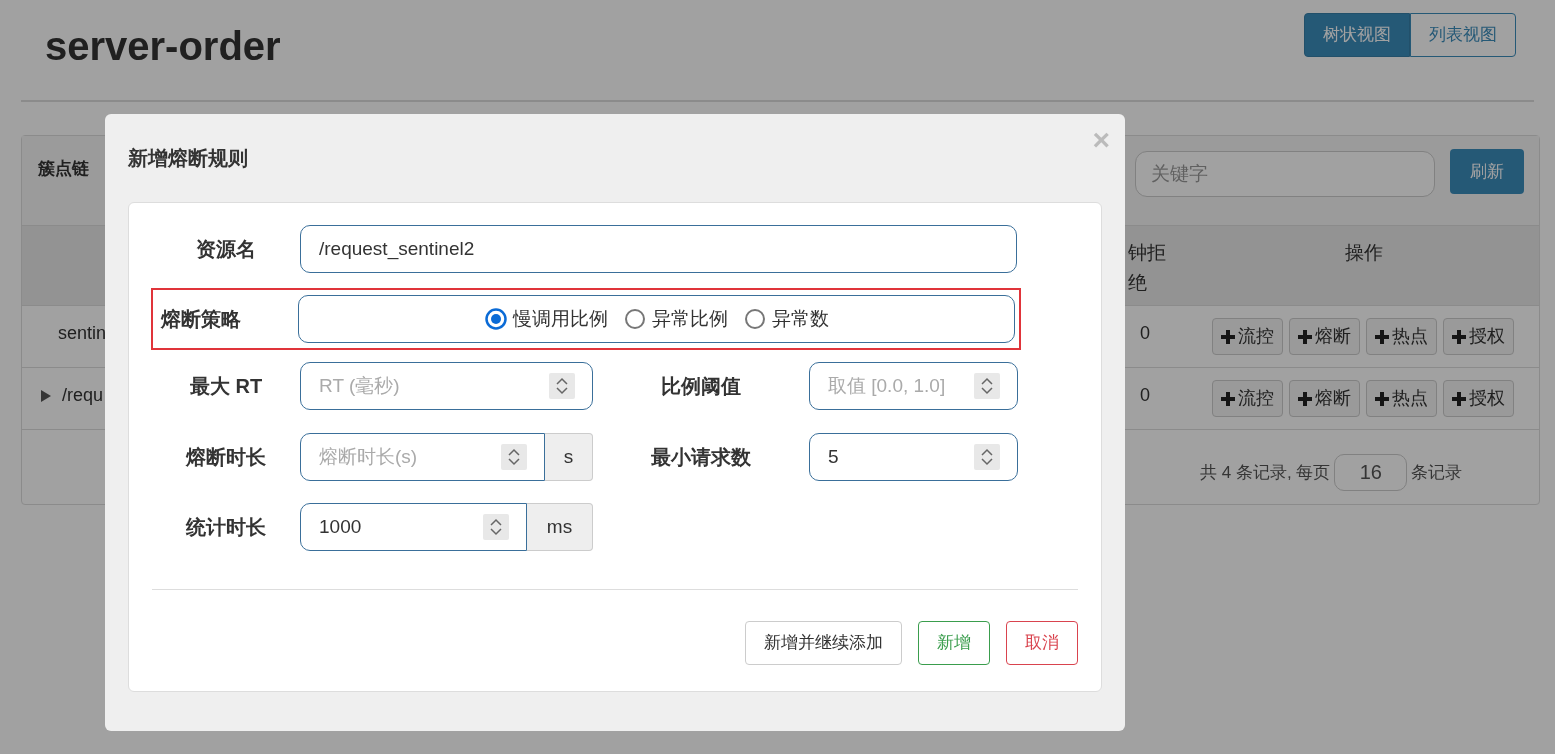 Image resolution: width=1555 pixels, height=754 pixels. What do you see at coordinates (82, 333) in the screenshot?
I see `row-name: sentin` at bounding box center [82, 333].